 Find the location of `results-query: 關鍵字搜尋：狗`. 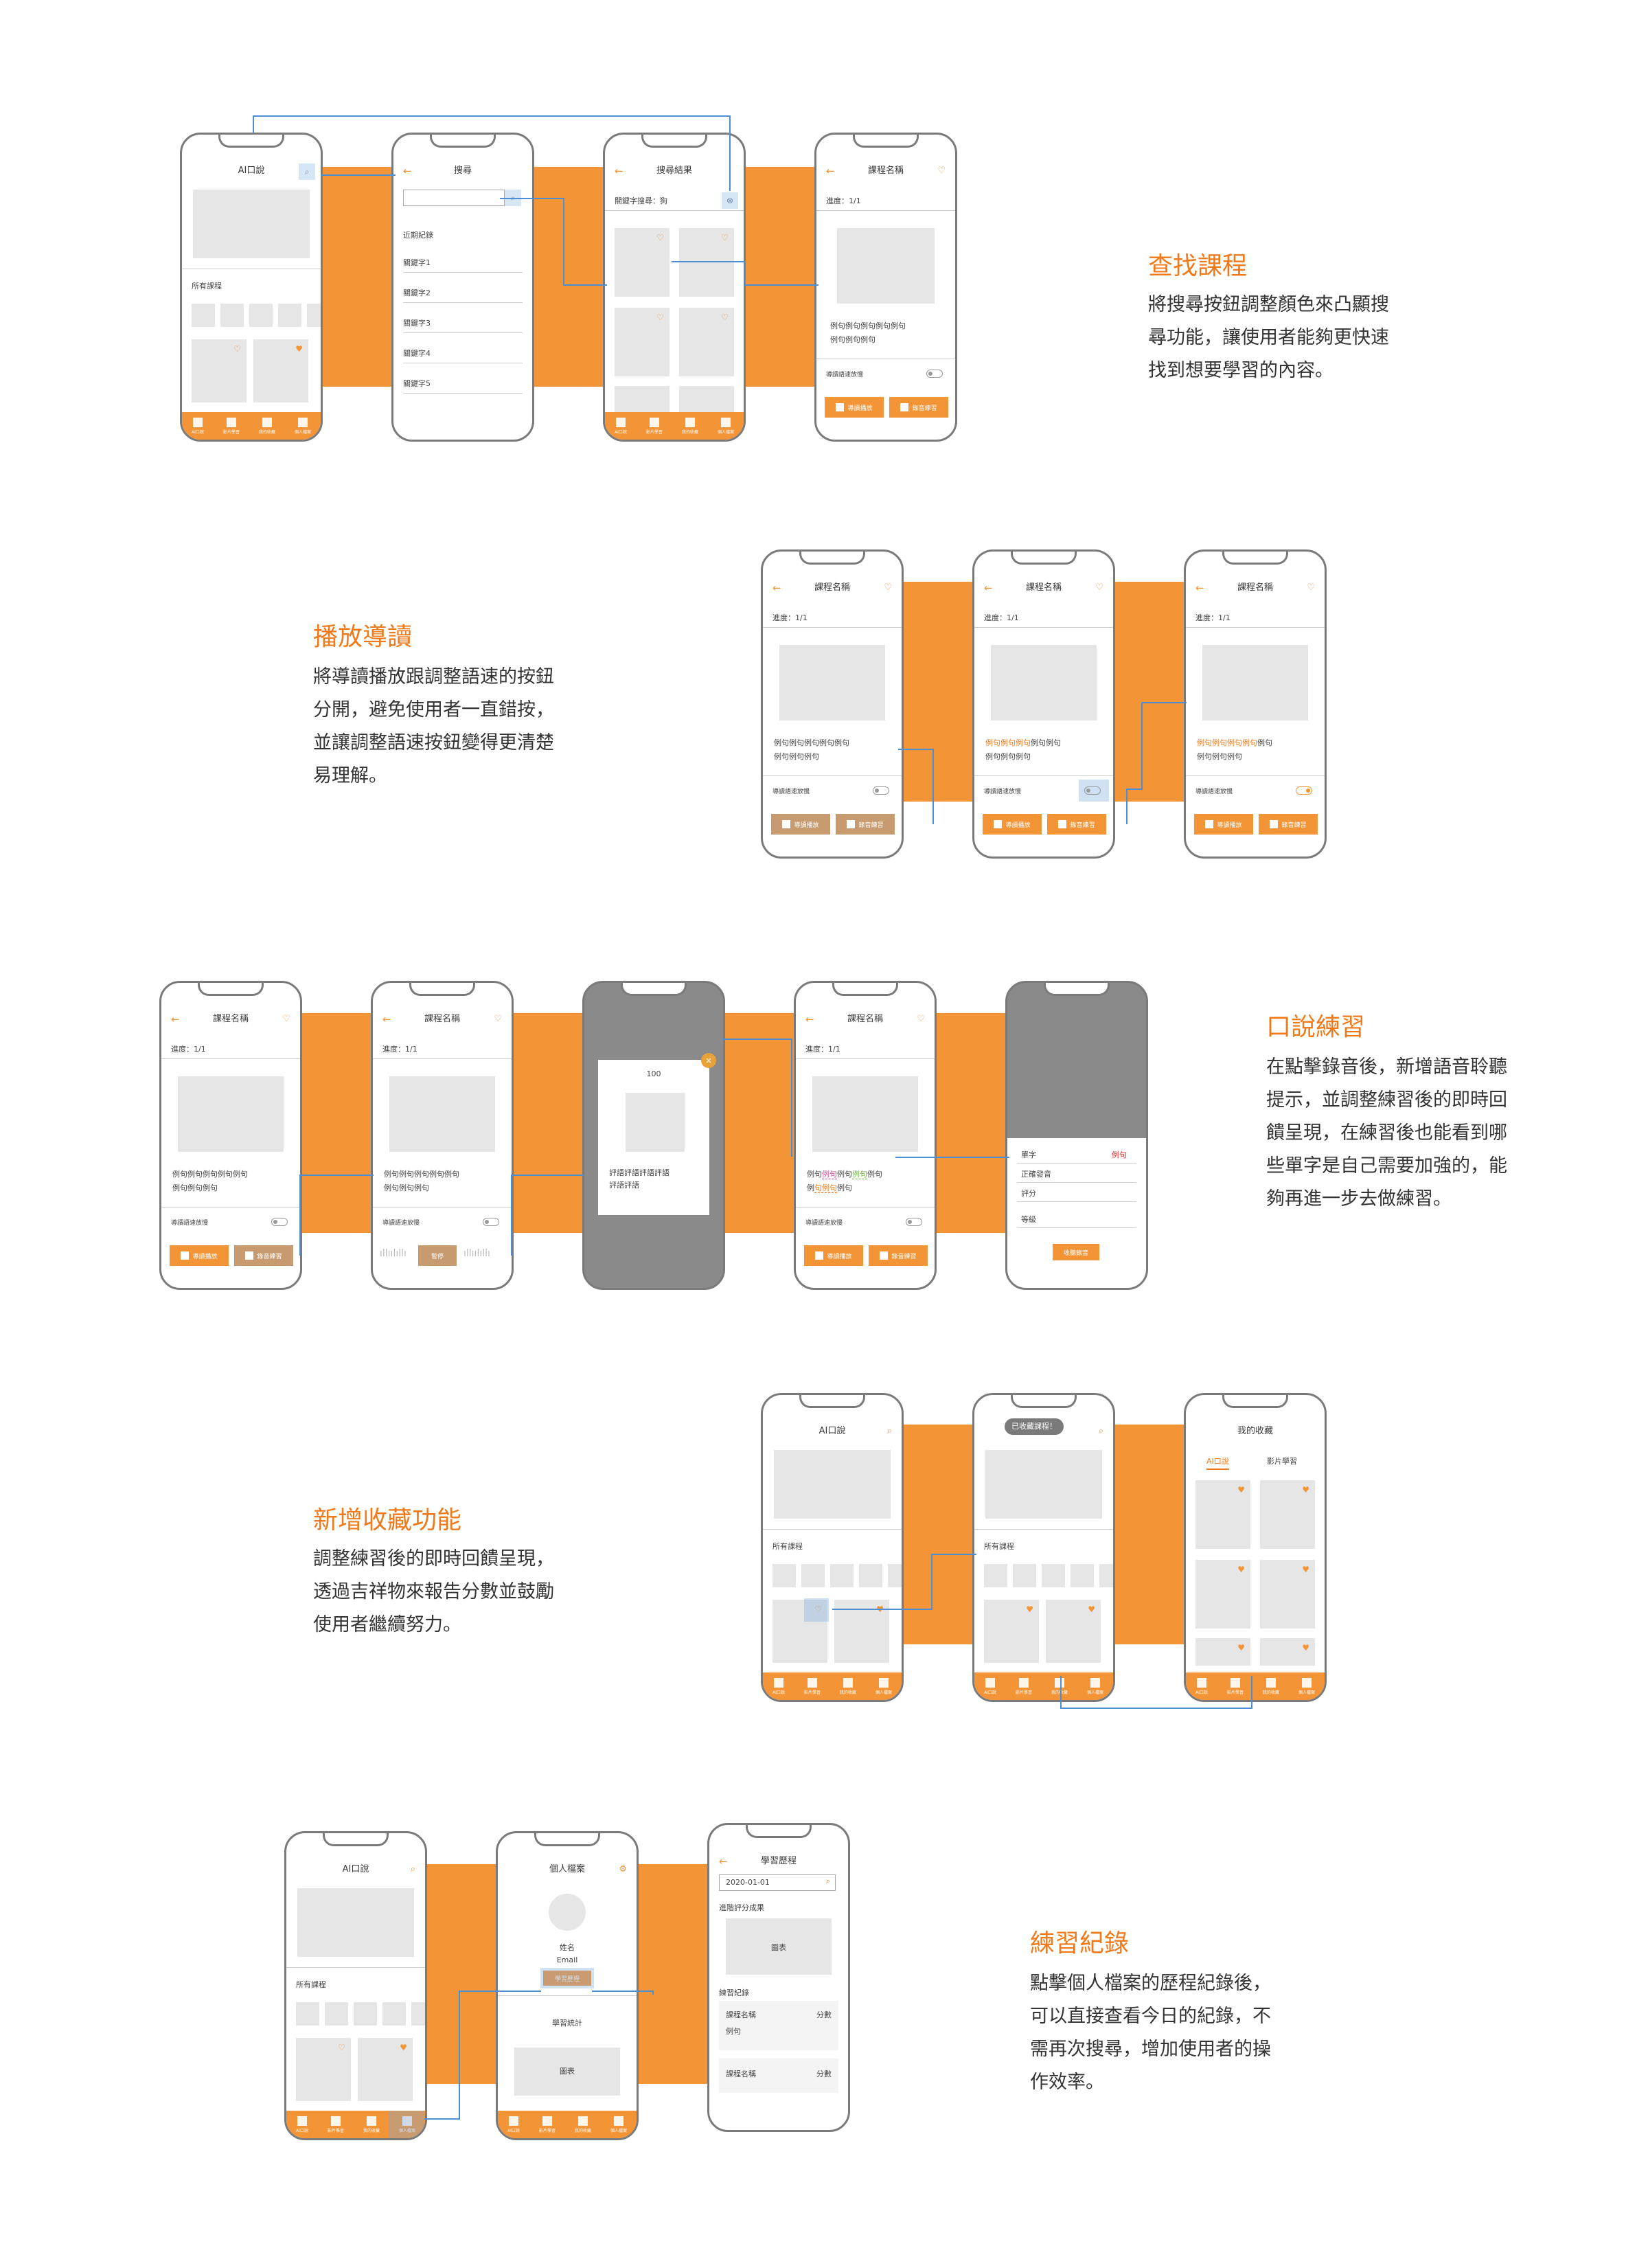

results-query: 關鍵字搜尋：狗 is located at coordinates (641, 200).